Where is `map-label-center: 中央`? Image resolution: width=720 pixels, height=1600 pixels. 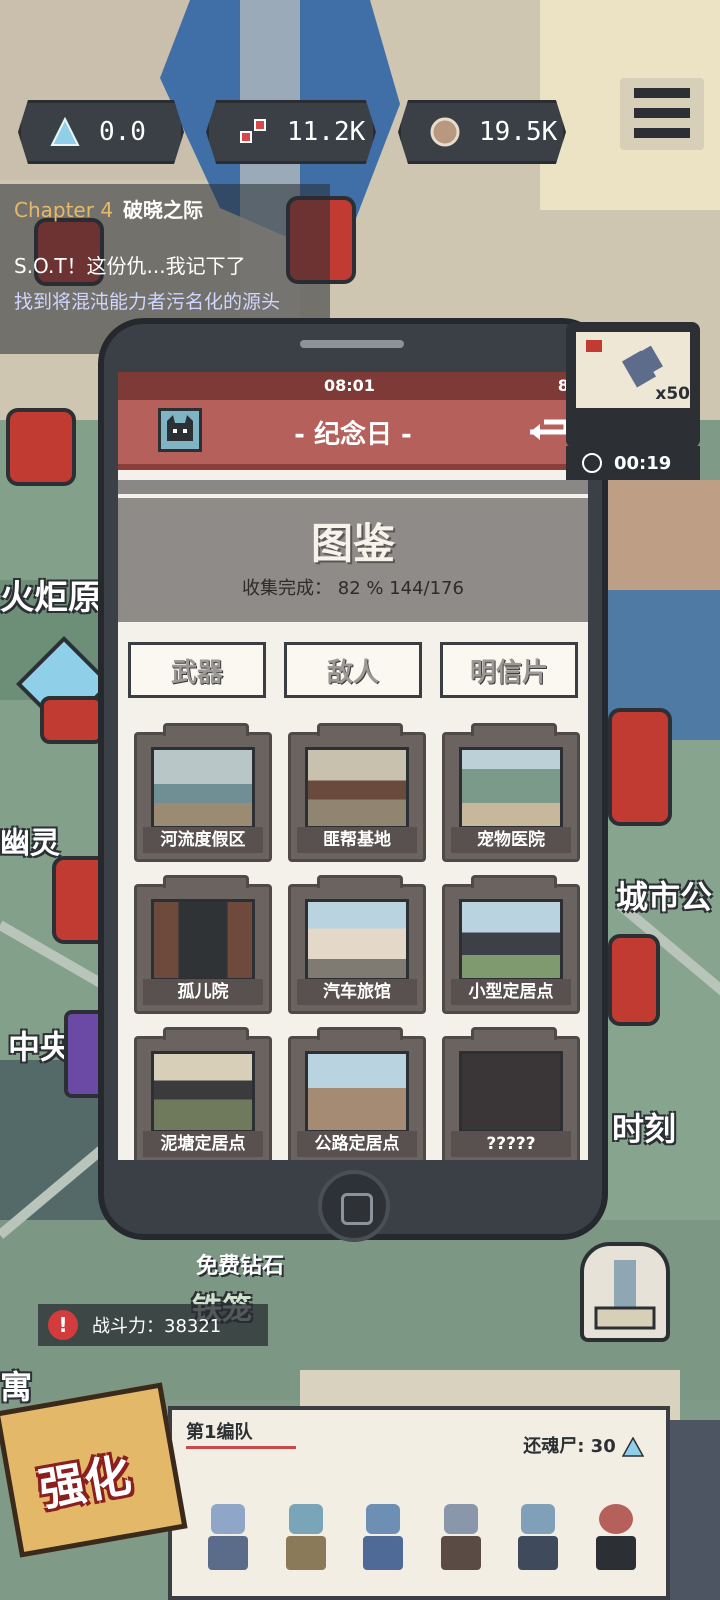
map-label-center: 中央 is located at coordinates (40, 1045).